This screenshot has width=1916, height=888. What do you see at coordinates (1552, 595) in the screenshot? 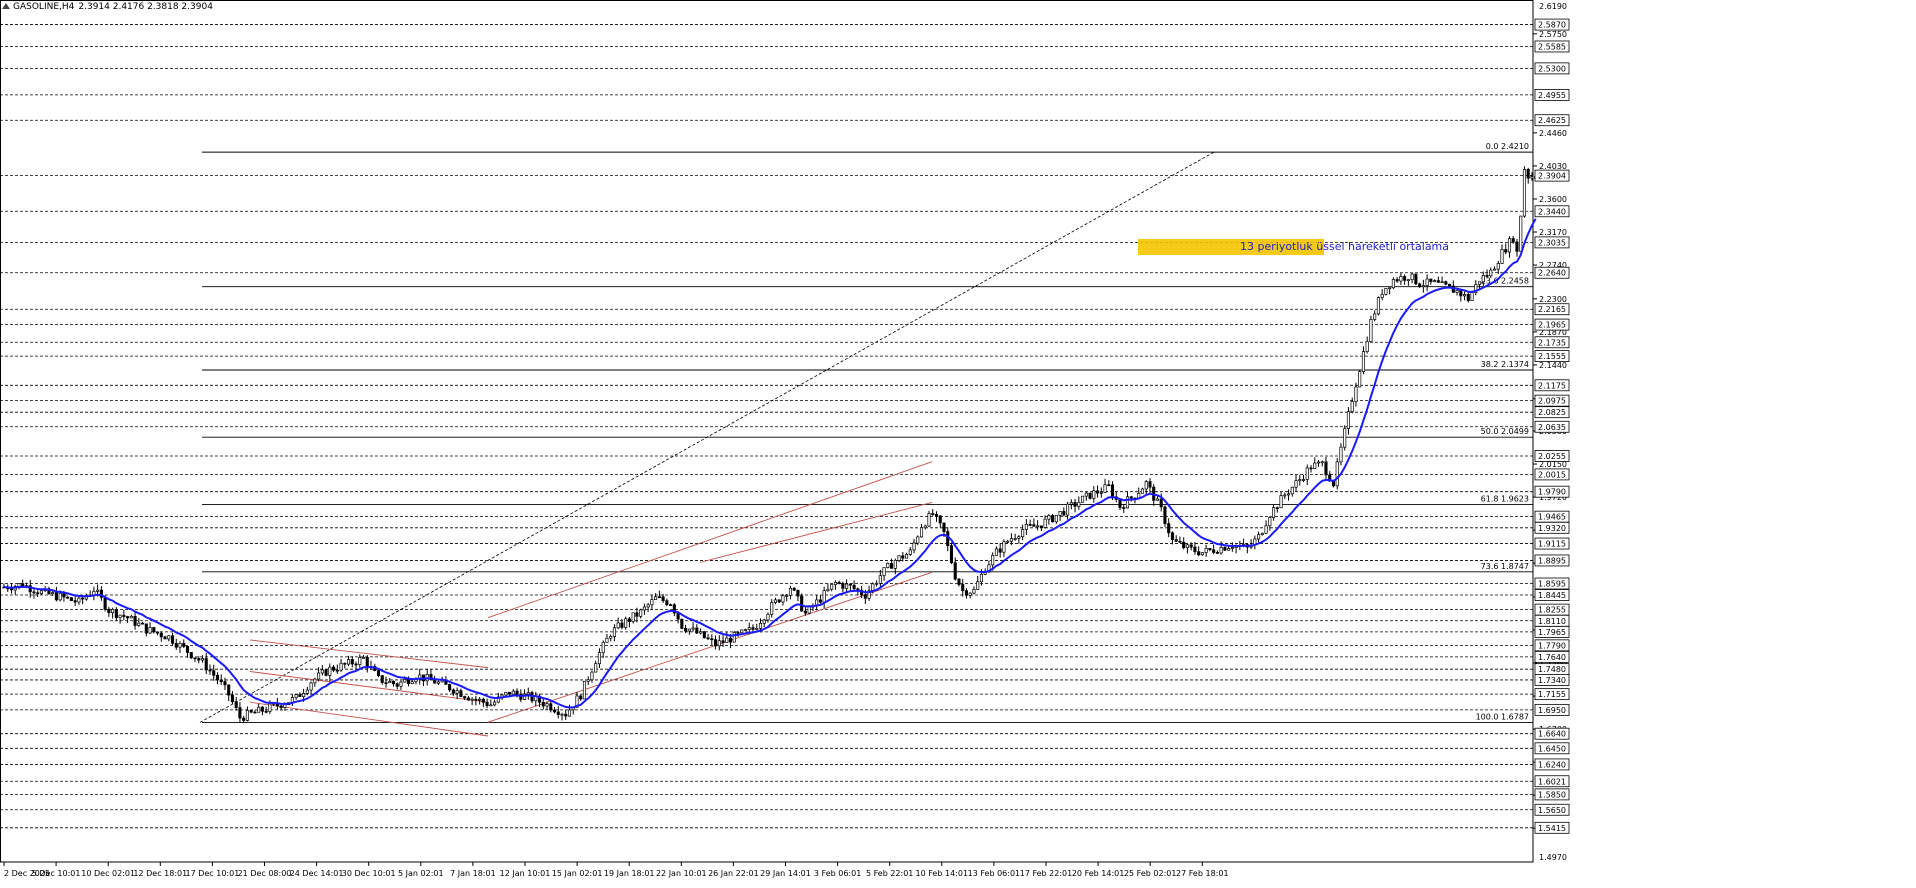
I see `price-level-label: 1.8445` at bounding box center [1552, 595].